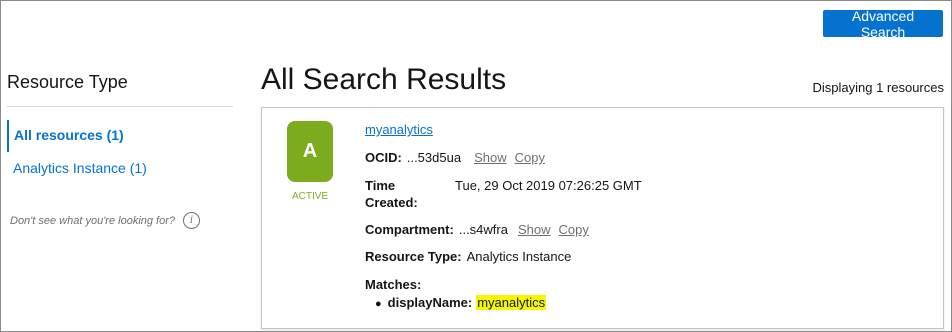  Describe the element at coordinates (391, 202) in the screenshot. I see `time-created-label-line2: Created:` at that location.